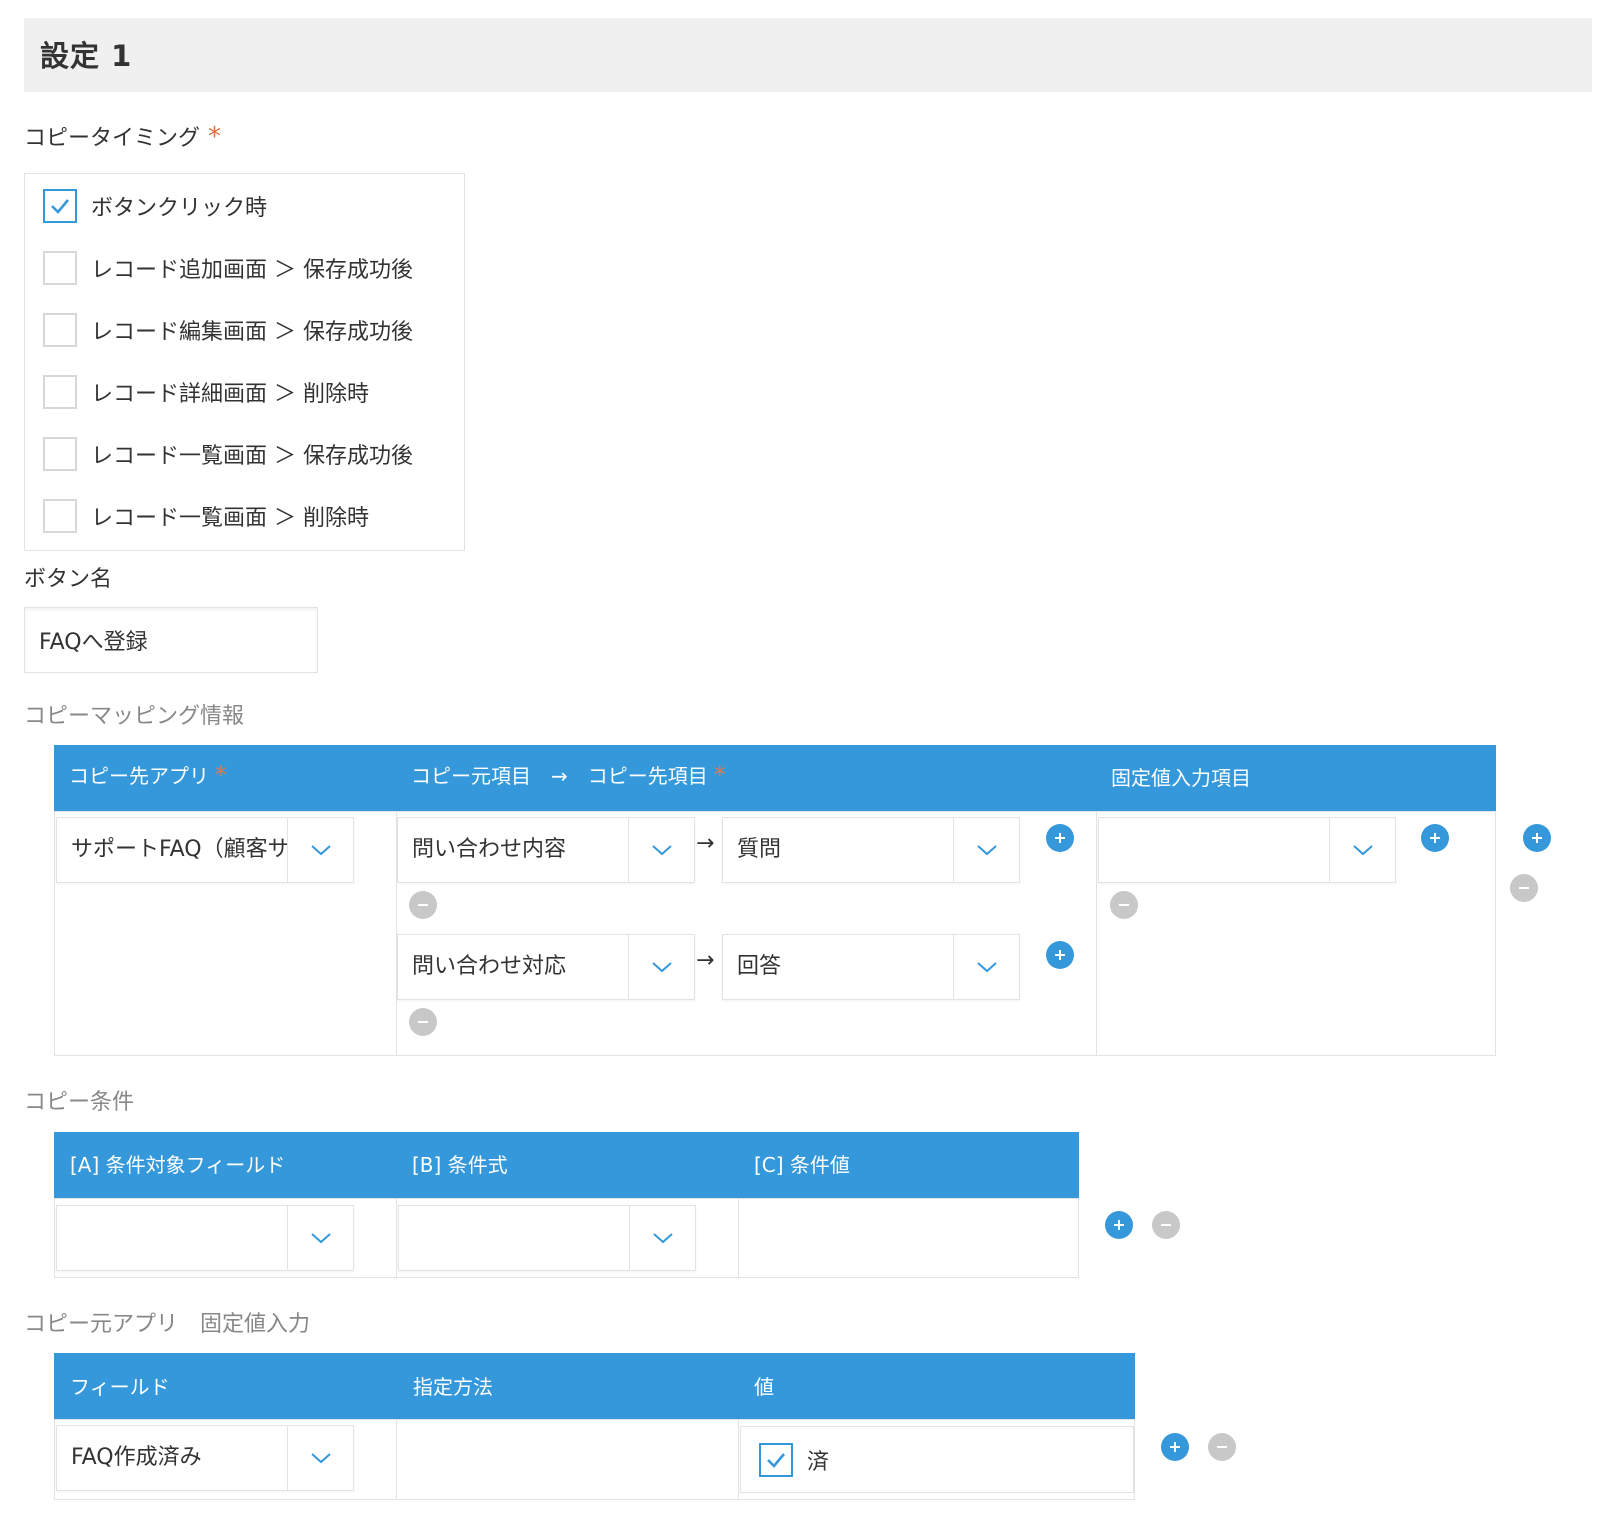 The width and height of the screenshot is (1612, 1528). What do you see at coordinates (112, 138) in the screenshot?
I see `copy-timing-label-text: コピータイミング` at bounding box center [112, 138].